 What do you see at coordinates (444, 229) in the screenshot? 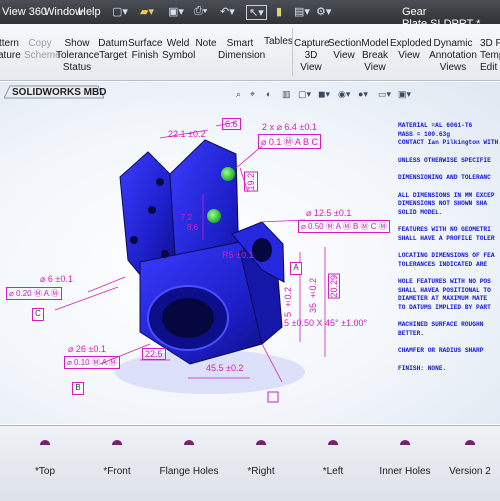
I see `note-line: FEATURES WITH NO GEOMETRI` at bounding box center [444, 229].